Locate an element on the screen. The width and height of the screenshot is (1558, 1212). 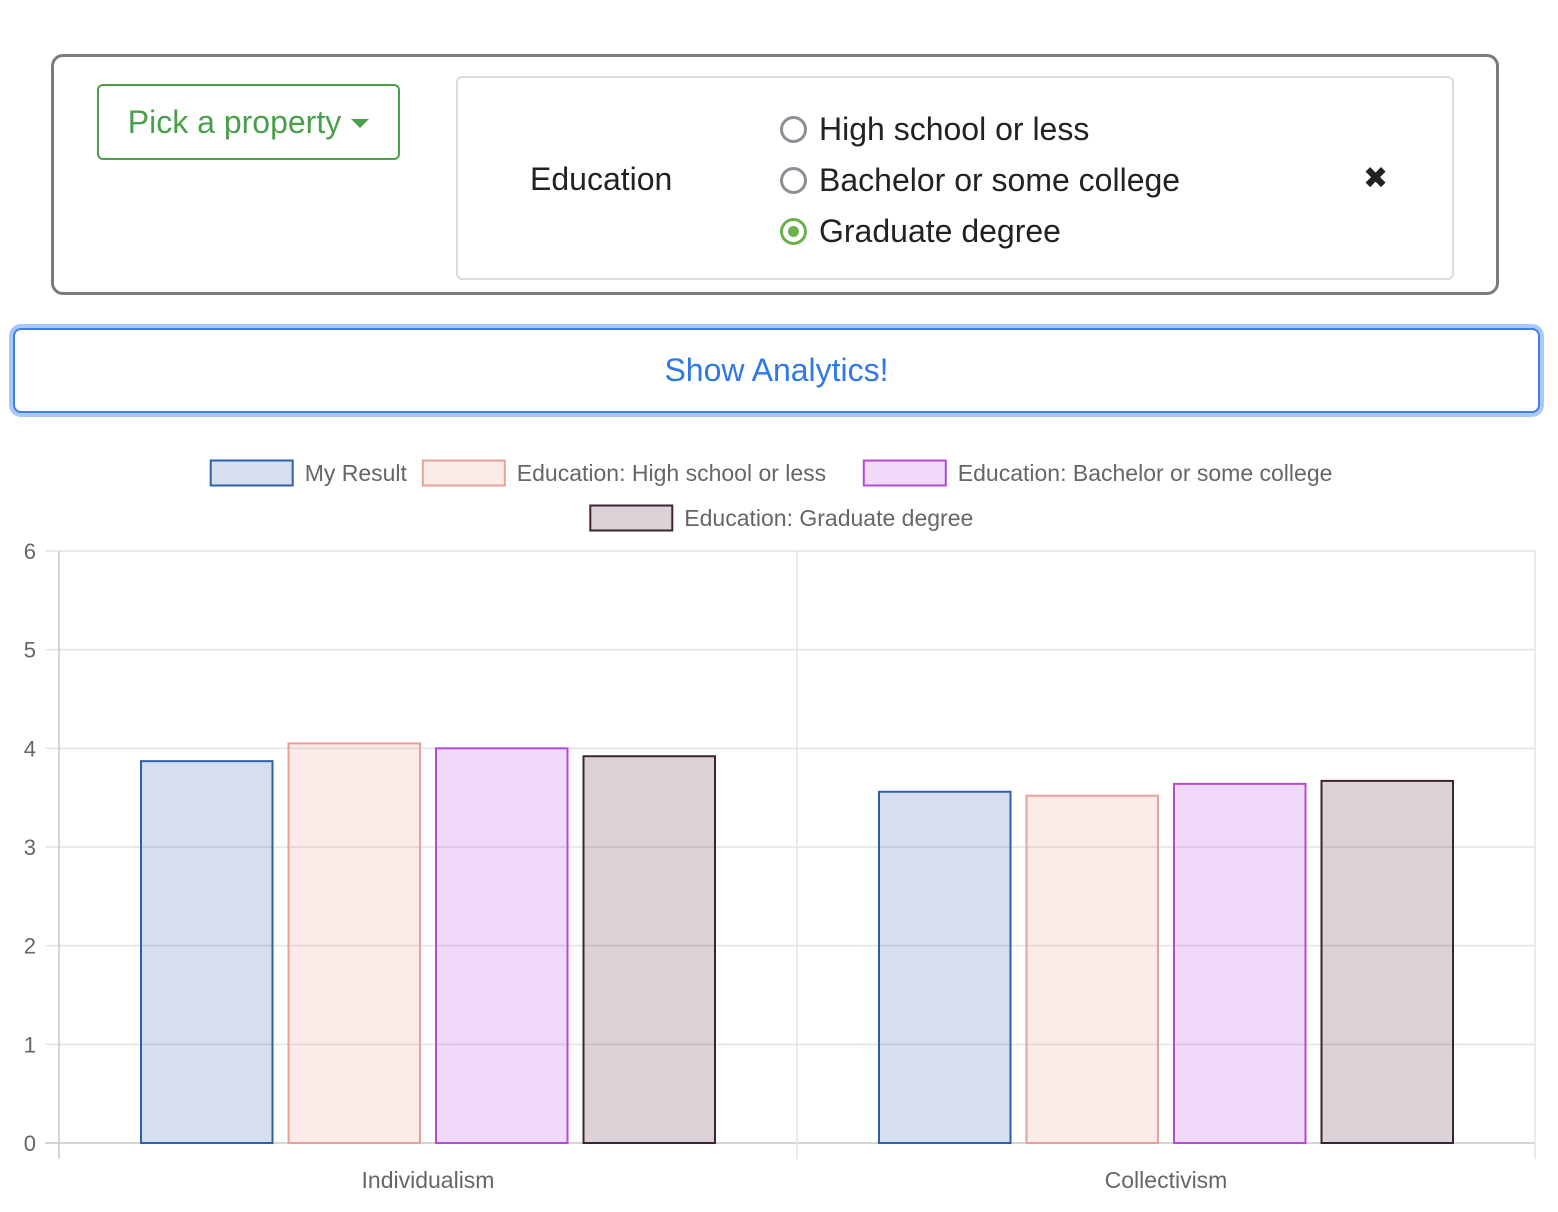
property-name: Education is located at coordinates (601, 179).